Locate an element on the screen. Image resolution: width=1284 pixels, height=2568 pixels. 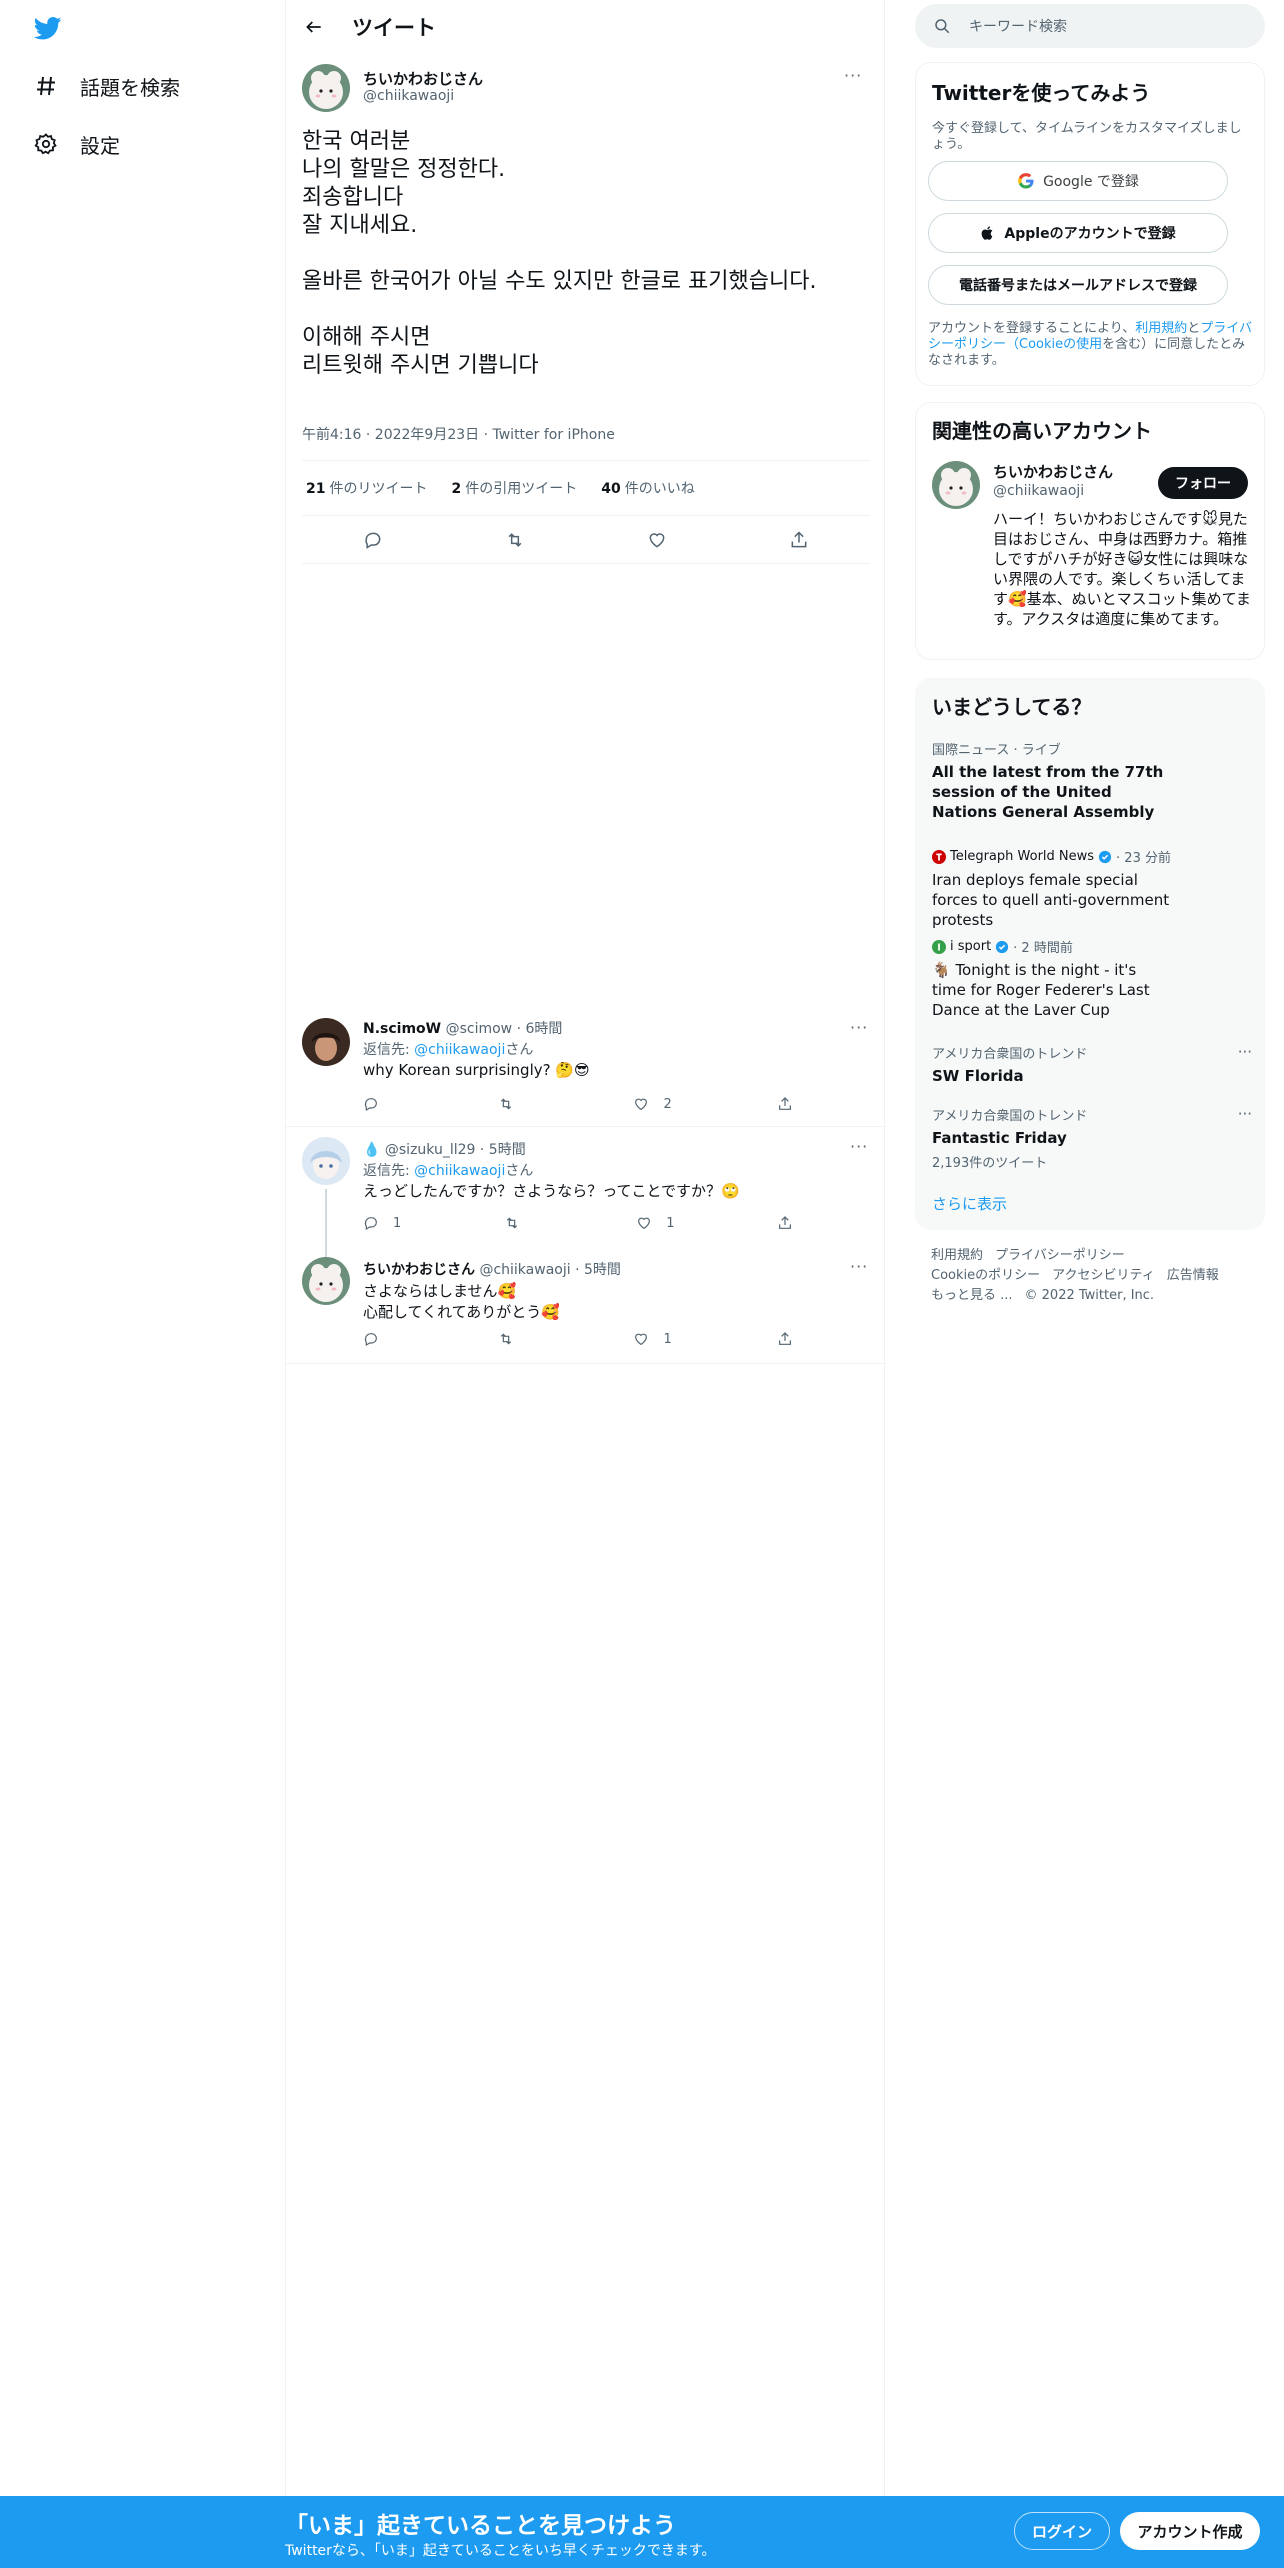
show-more-link: さらに表示 is located at coordinates (969, 1203).